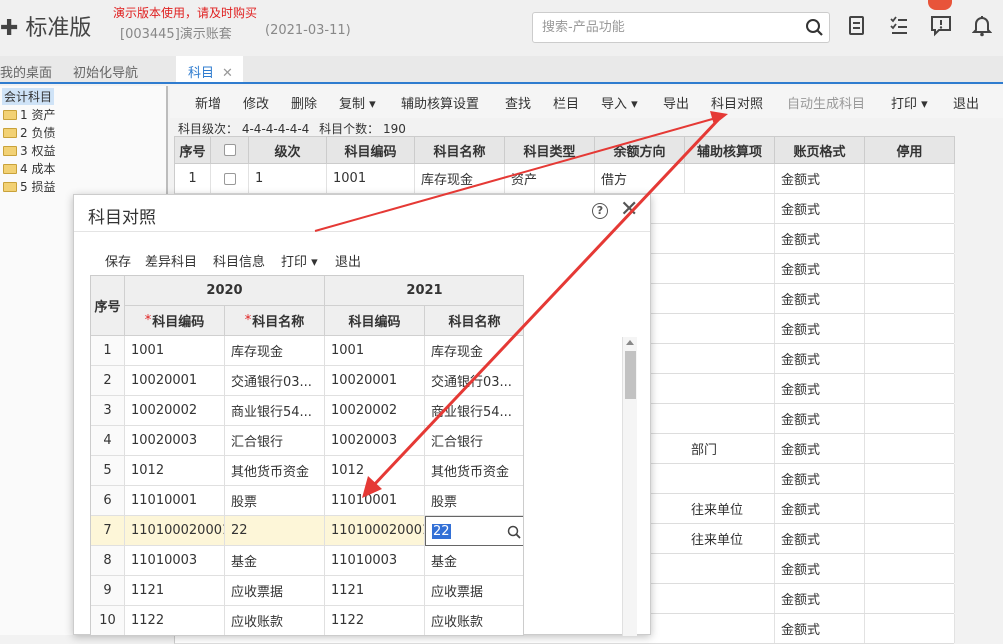 This screenshot has width=1003, height=644. What do you see at coordinates (629, 486) in the screenshot?
I see `vertical-scrollbar` at bounding box center [629, 486].